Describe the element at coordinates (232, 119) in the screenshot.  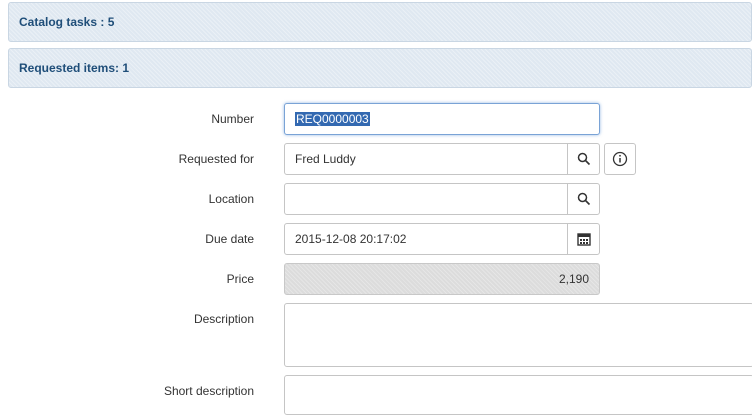
I see `number-label: Number` at that location.